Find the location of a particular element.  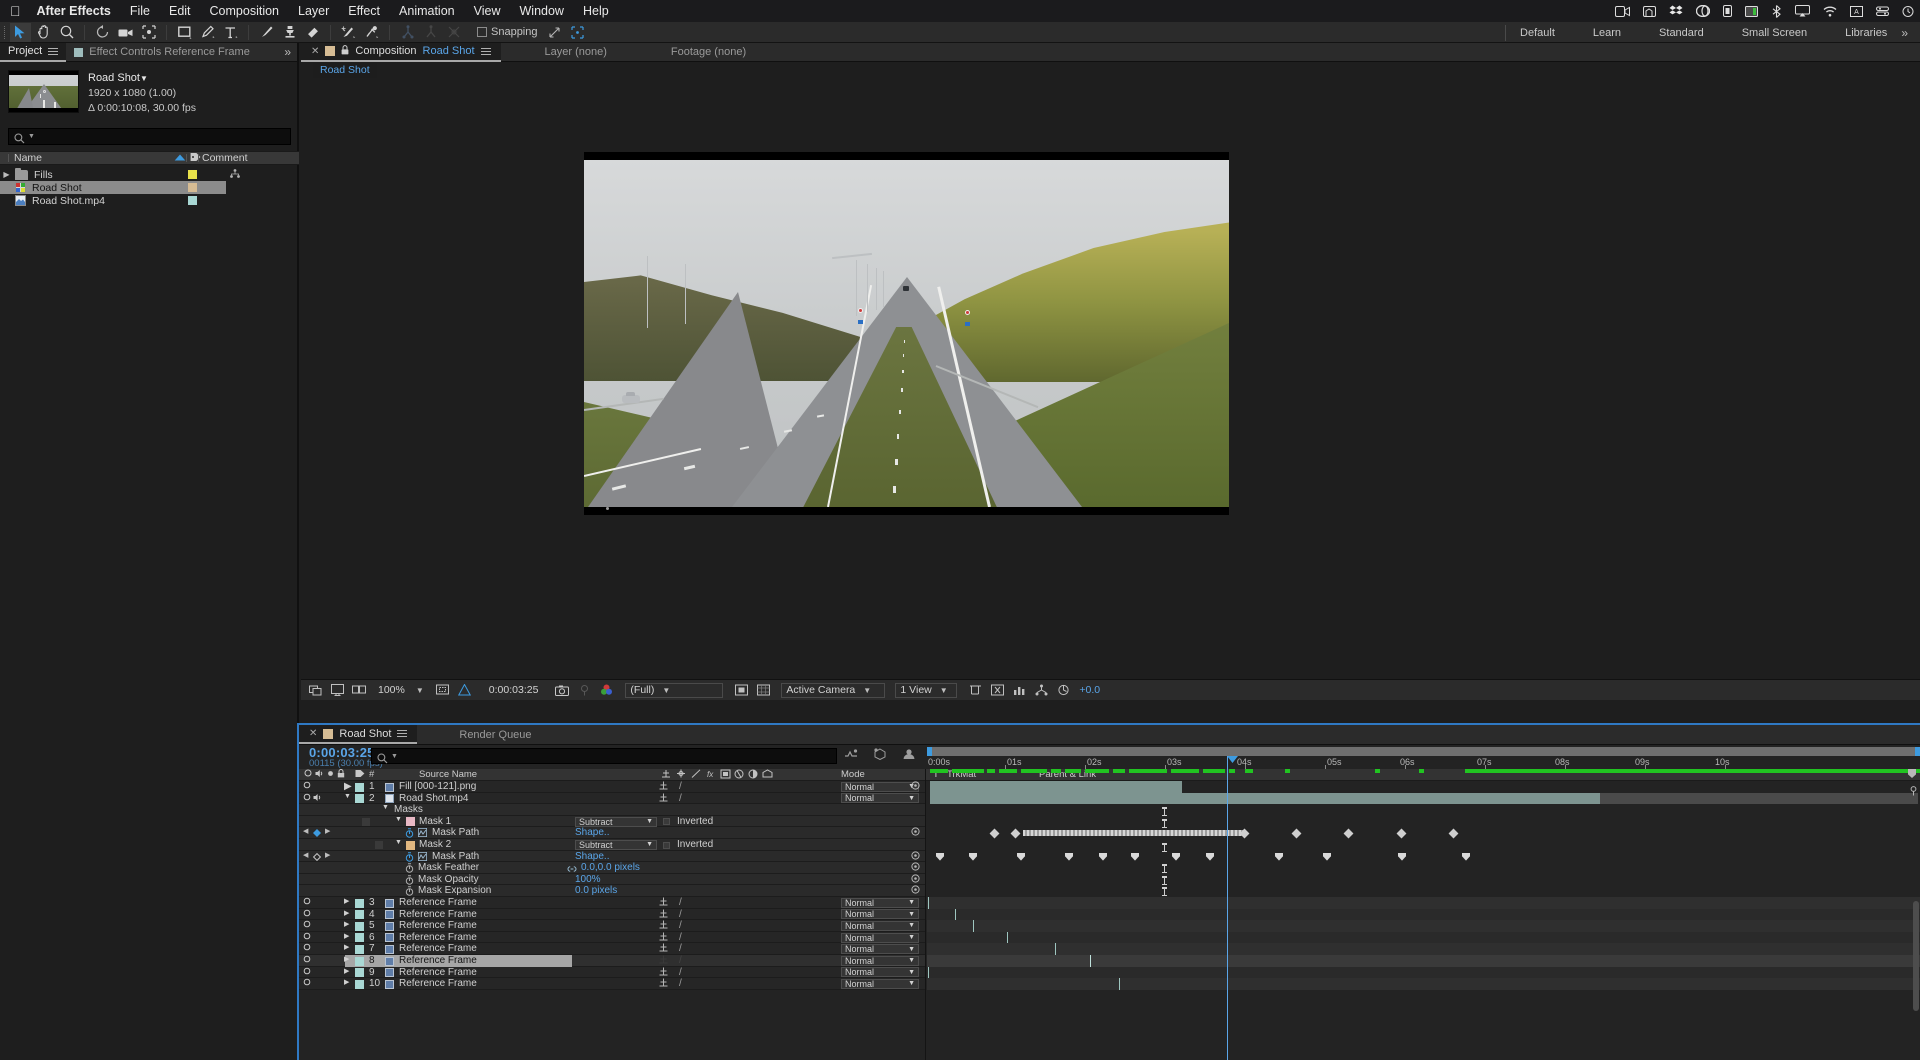

draft-3d-icon is located at coordinates (880, 756).